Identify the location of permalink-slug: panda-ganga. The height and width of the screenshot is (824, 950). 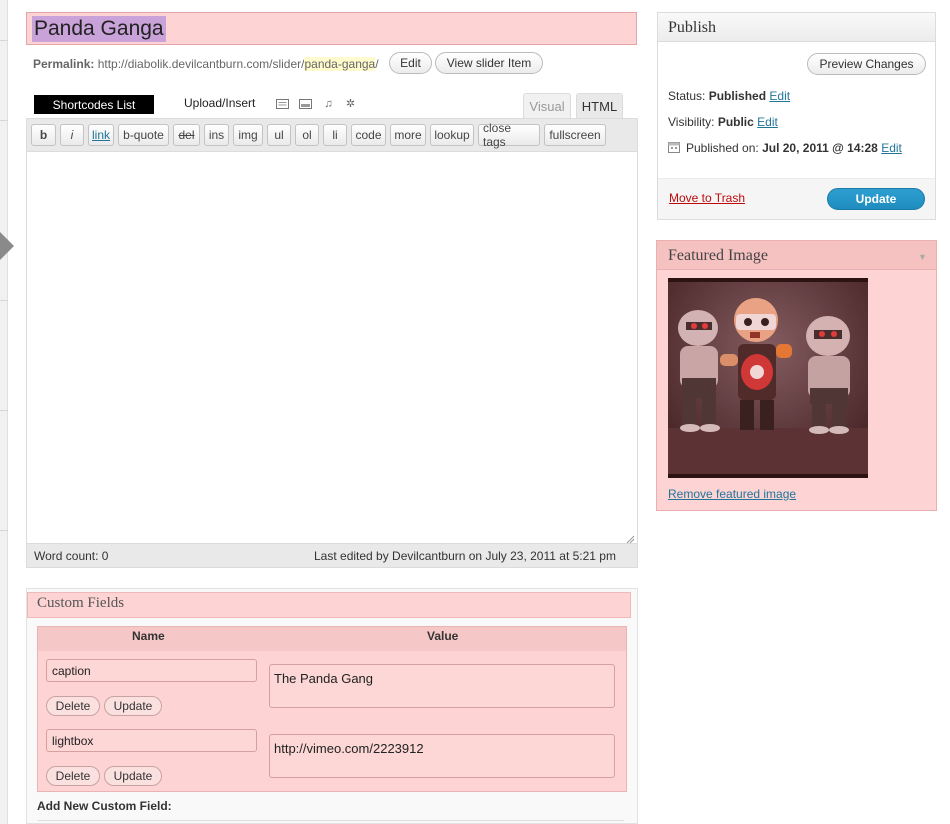
(340, 64).